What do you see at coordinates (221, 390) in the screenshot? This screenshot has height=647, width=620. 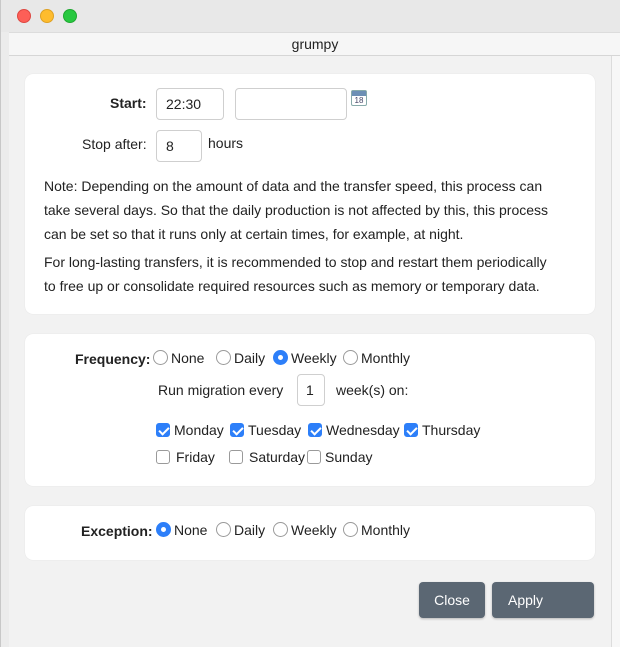 I see `run-every-label: Run migration every` at bounding box center [221, 390].